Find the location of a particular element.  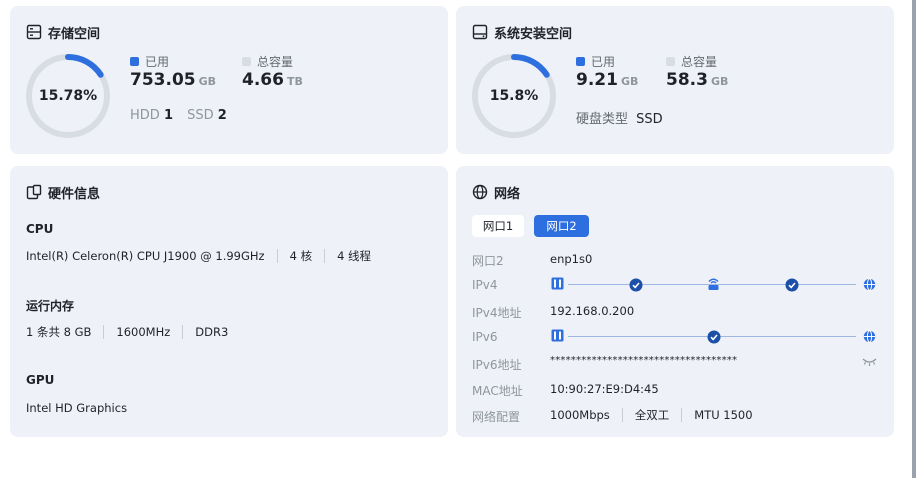

system-used-value: 9.21 GB is located at coordinates (607, 80).